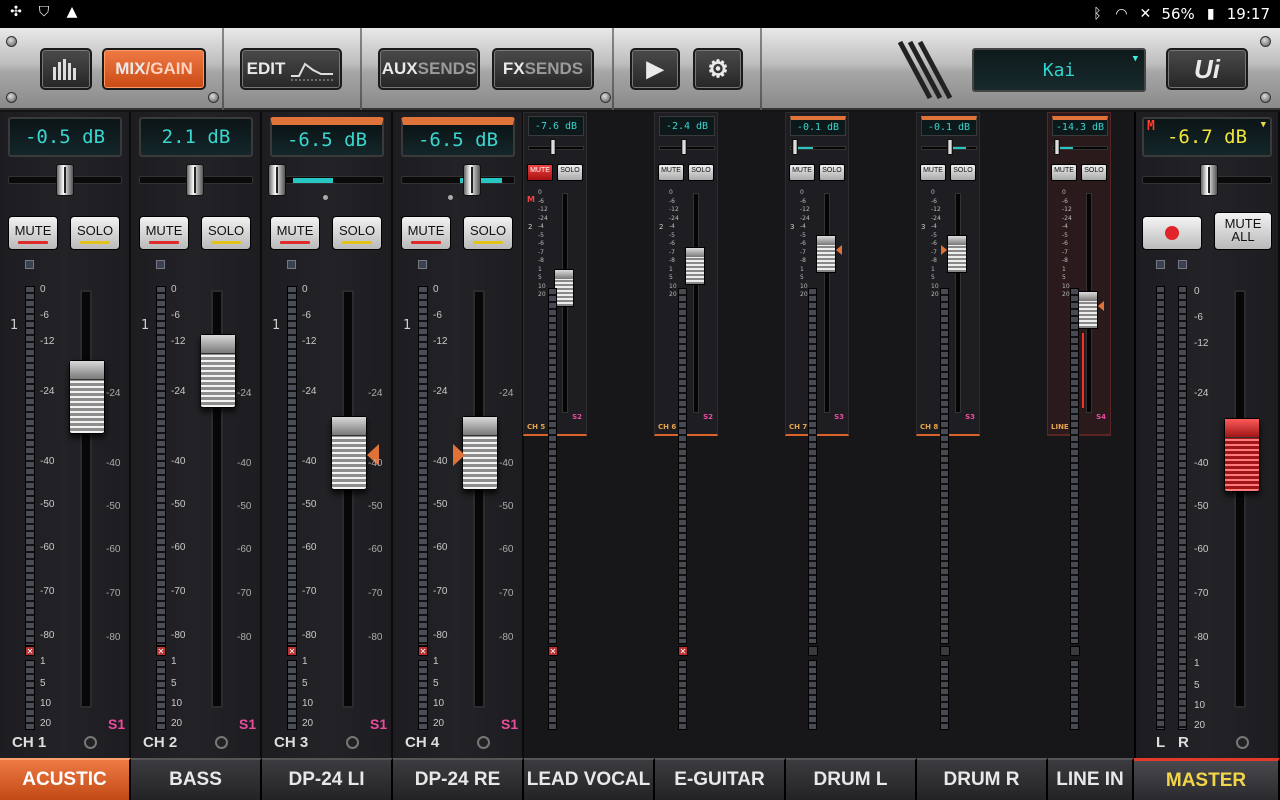  Describe the element at coordinates (429, 69) in the screenshot. I see `aux-sends-button: AUX SENDS` at that location.